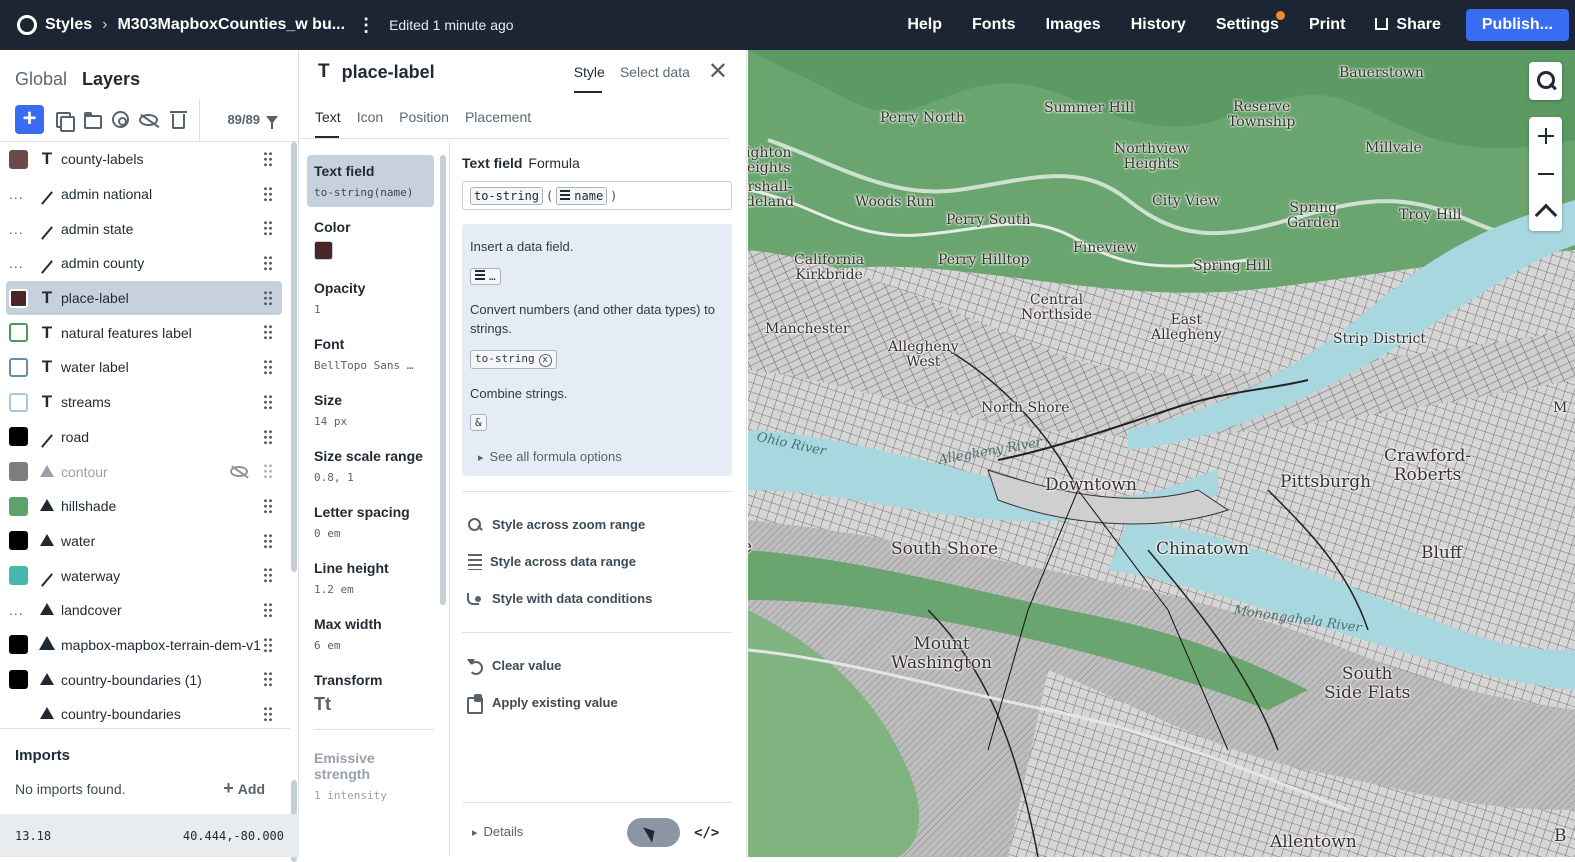 The image size is (1575, 862). I want to click on map-place-label: Allentown, so click(1313, 842).